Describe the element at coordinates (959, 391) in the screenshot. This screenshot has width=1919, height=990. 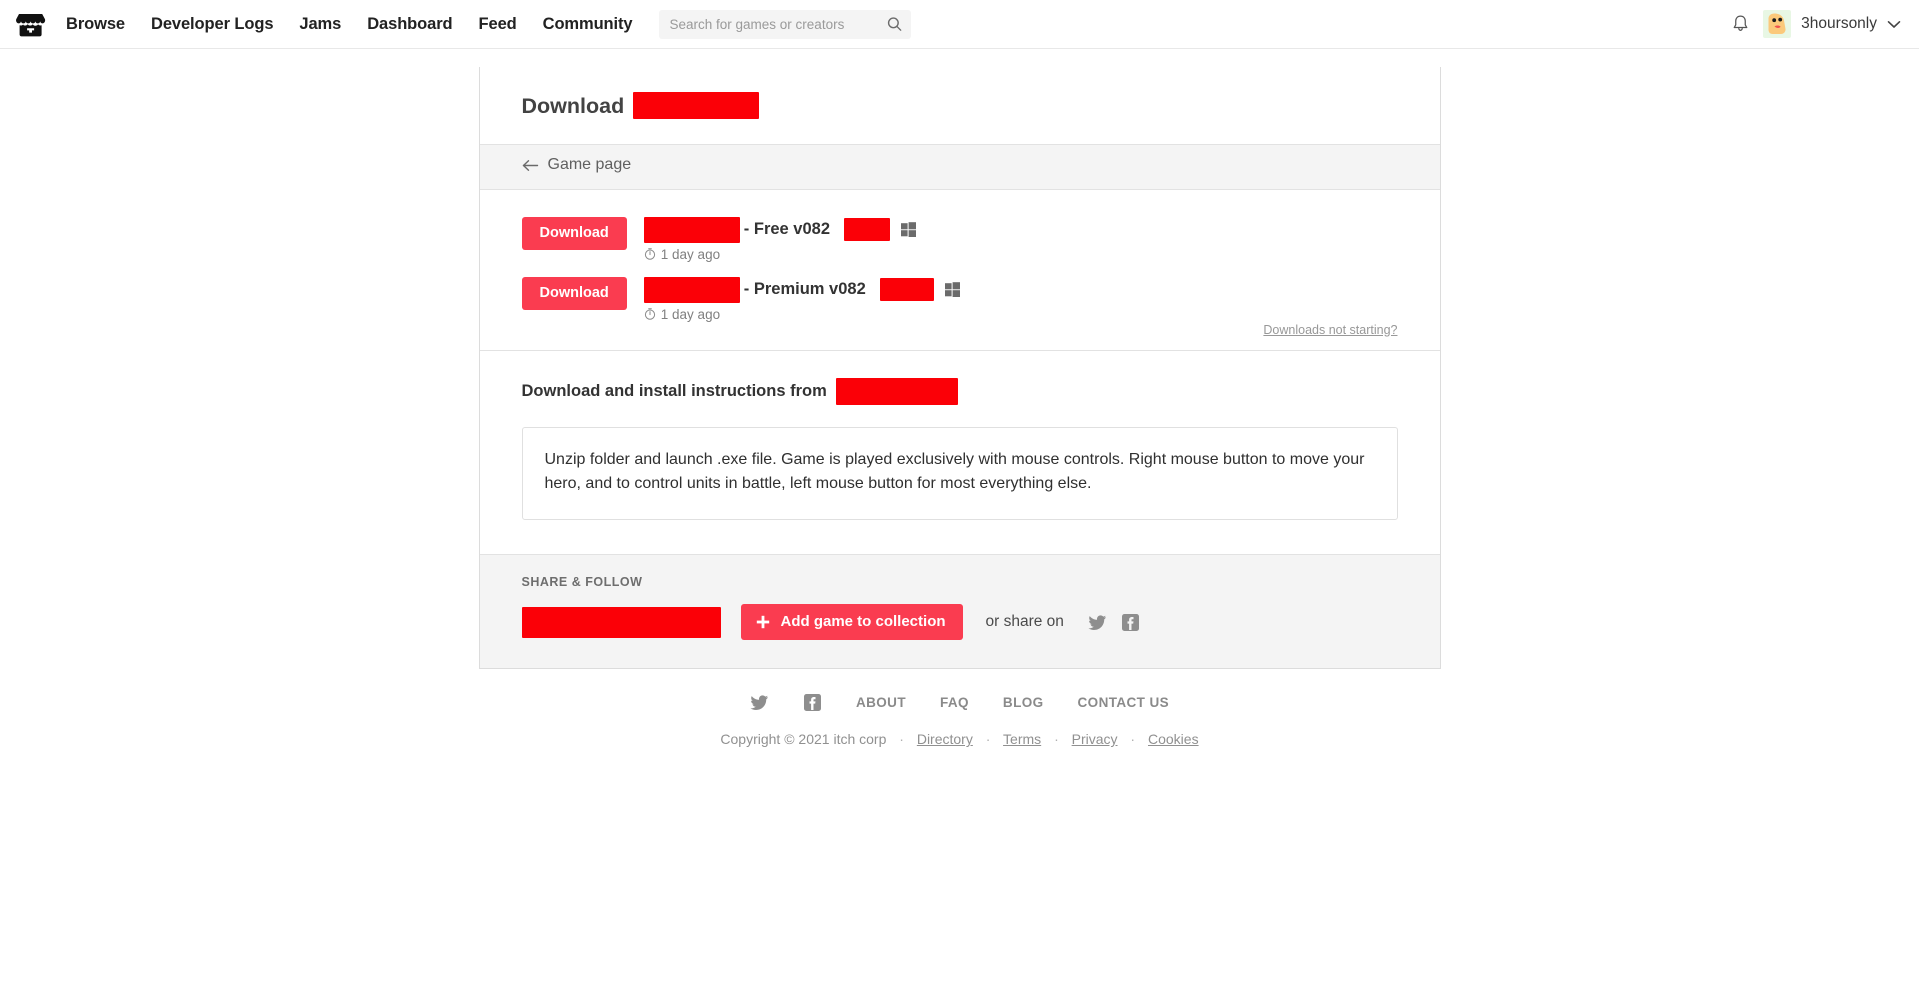
I see `install-instructions-heading: Download and install instructions from` at that location.